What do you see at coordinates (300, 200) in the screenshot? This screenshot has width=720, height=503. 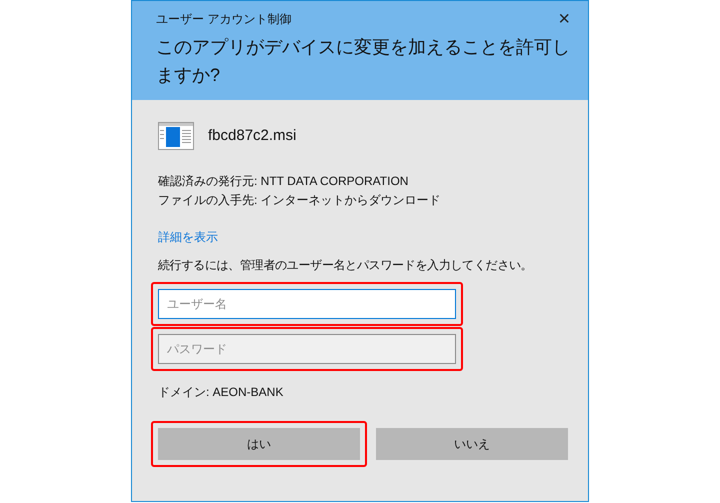 I see `detail-line: ファイルの入手先: インターネットからダウンロード` at bounding box center [300, 200].